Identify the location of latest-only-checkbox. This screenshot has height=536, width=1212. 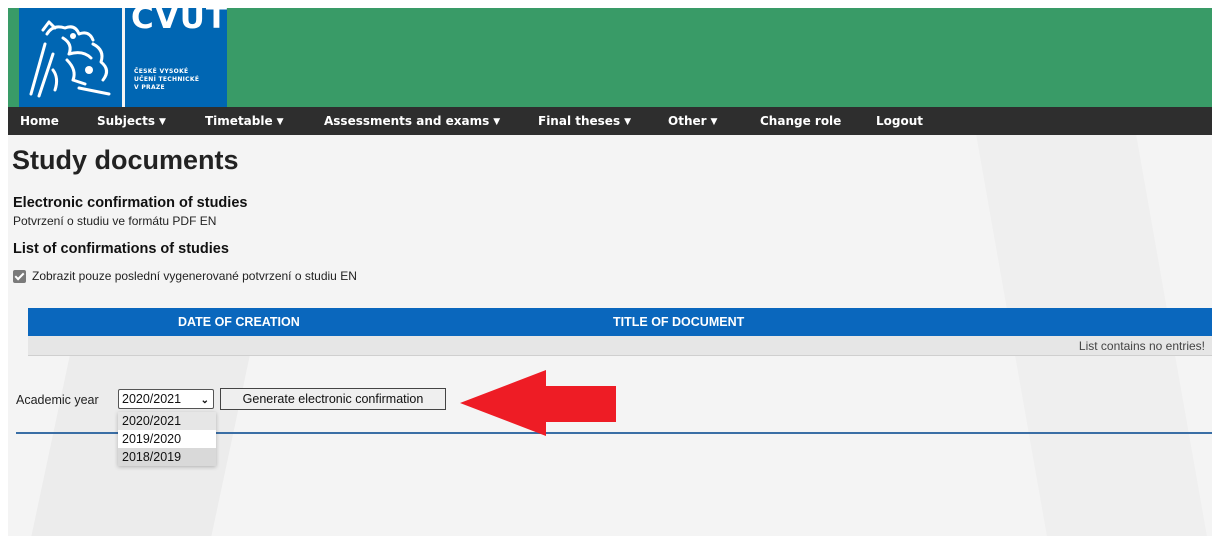
(19, 276).